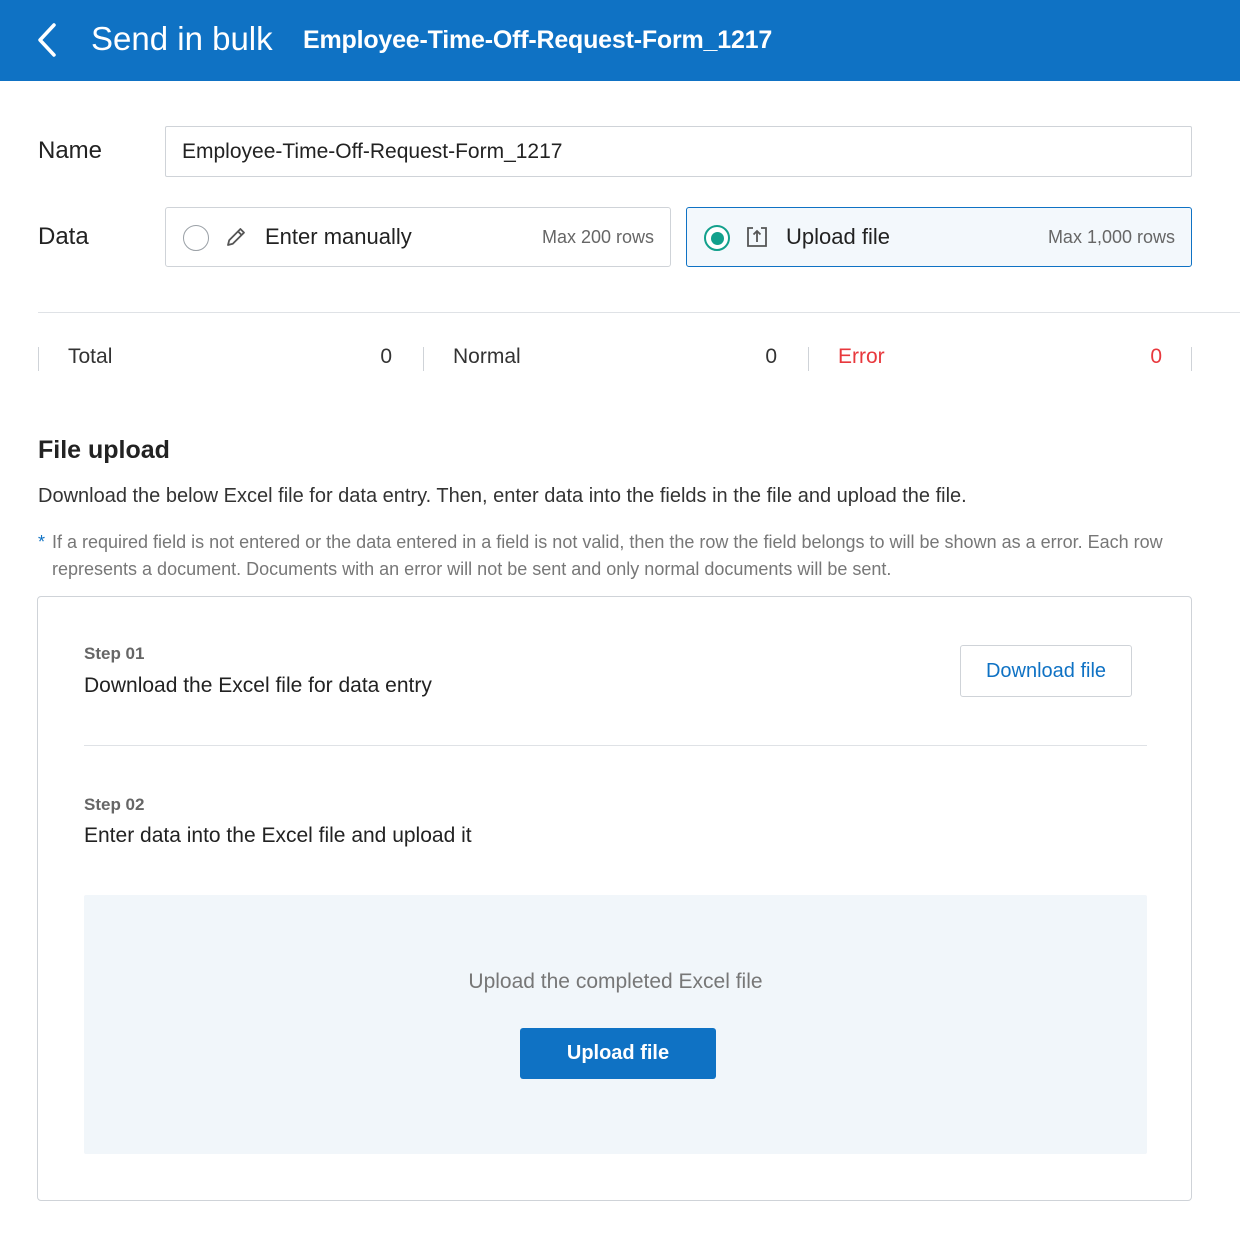 This screenshot has height=1238, width=1240. What do you see at coordinates (114, 653) in the screenshot?
I see `step-1-number: Step 01` at bounding box center [114, 653].